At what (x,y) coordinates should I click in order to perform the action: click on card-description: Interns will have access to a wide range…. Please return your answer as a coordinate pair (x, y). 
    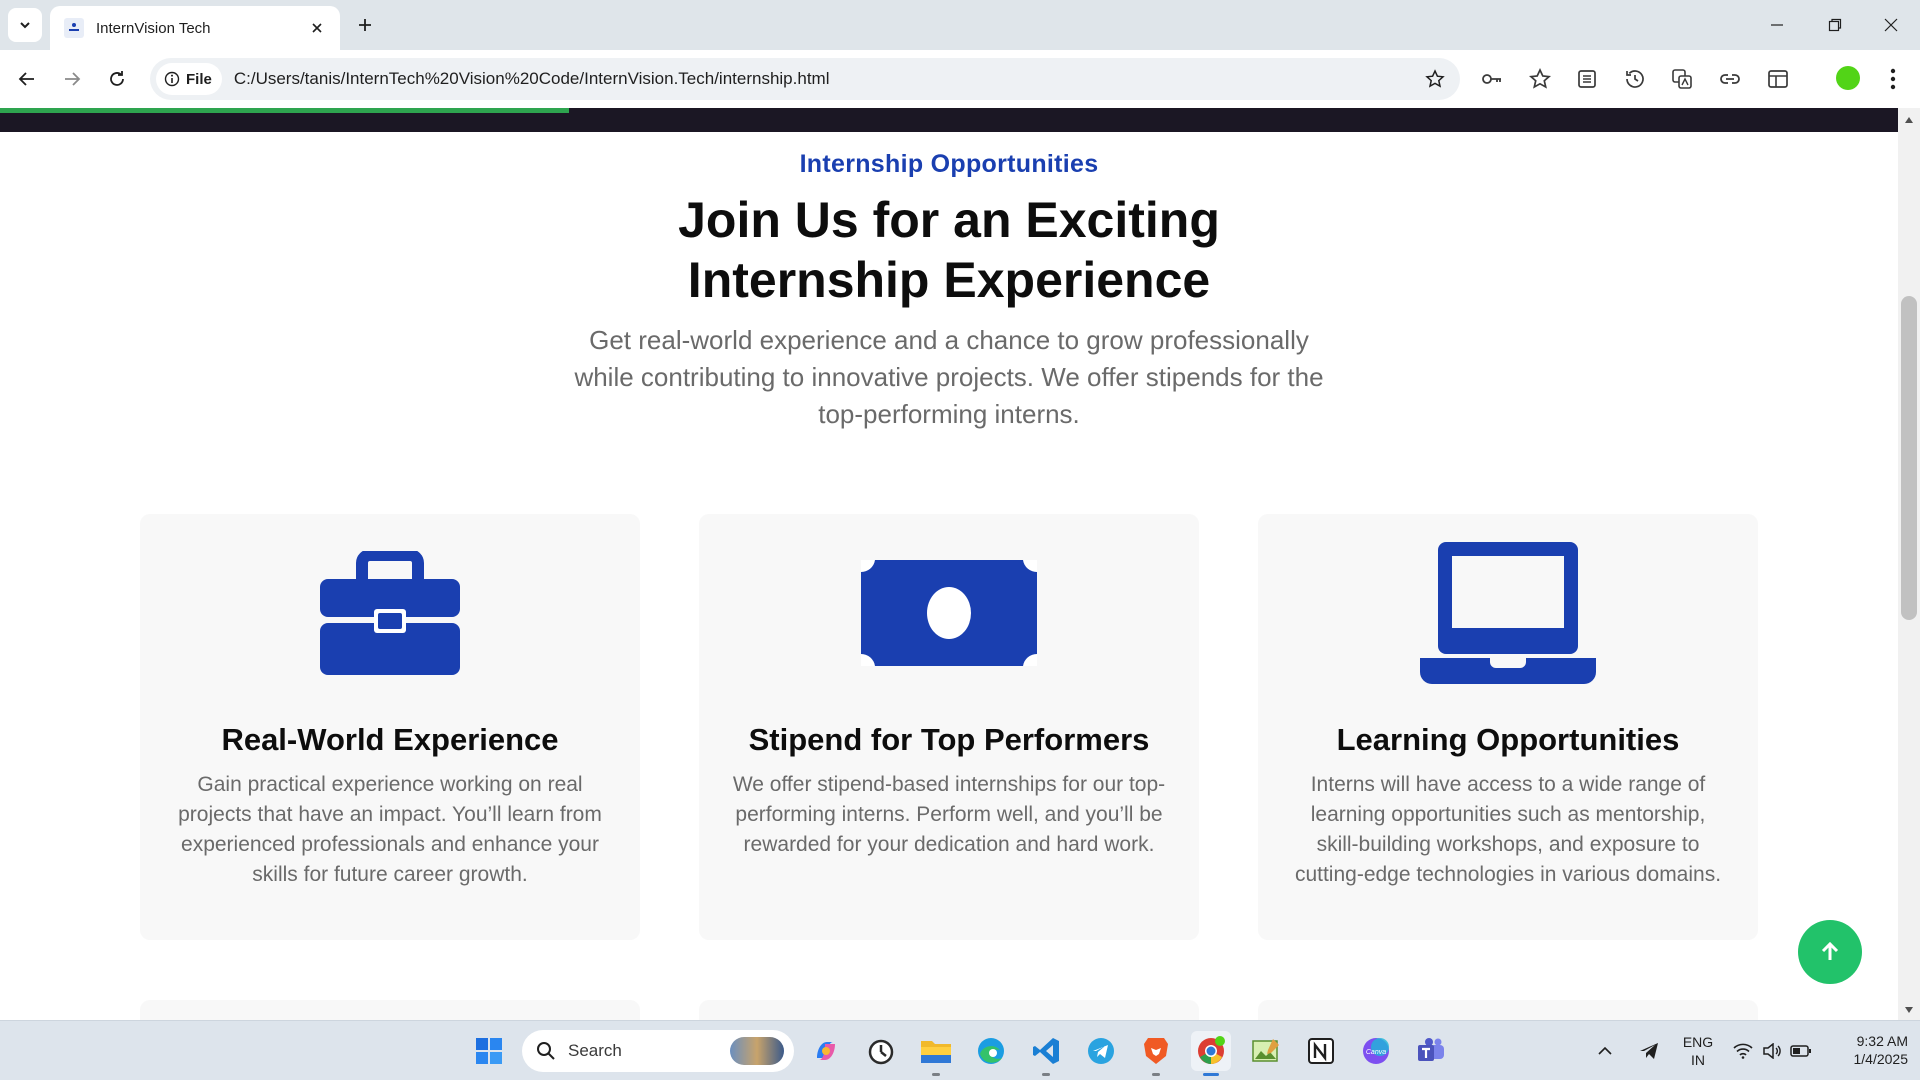
    Looking at the image, I should click on (1508, 829).